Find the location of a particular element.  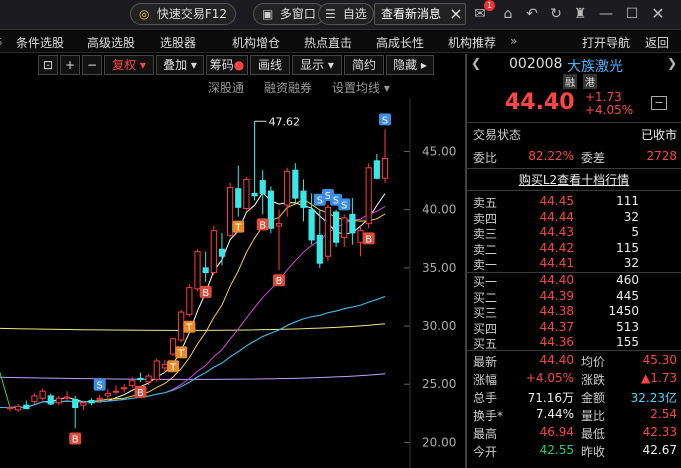

stat-label: 涨跌 is located at coordinates (593, 380).